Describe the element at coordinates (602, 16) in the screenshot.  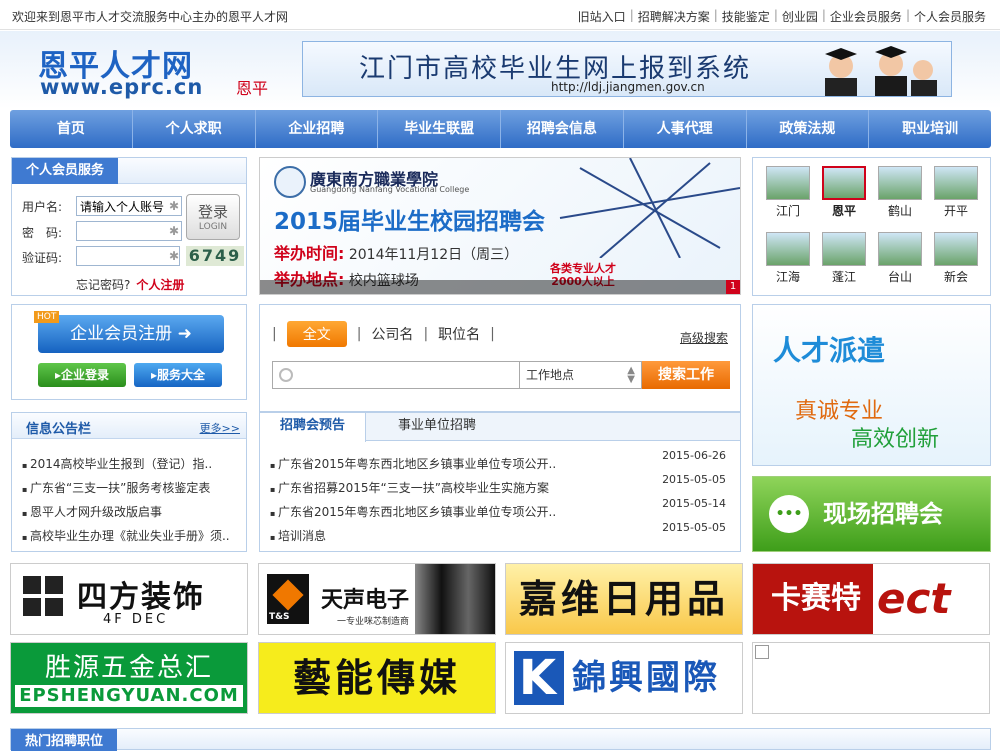
I see `old-site-link: 旧站入口` at that location.